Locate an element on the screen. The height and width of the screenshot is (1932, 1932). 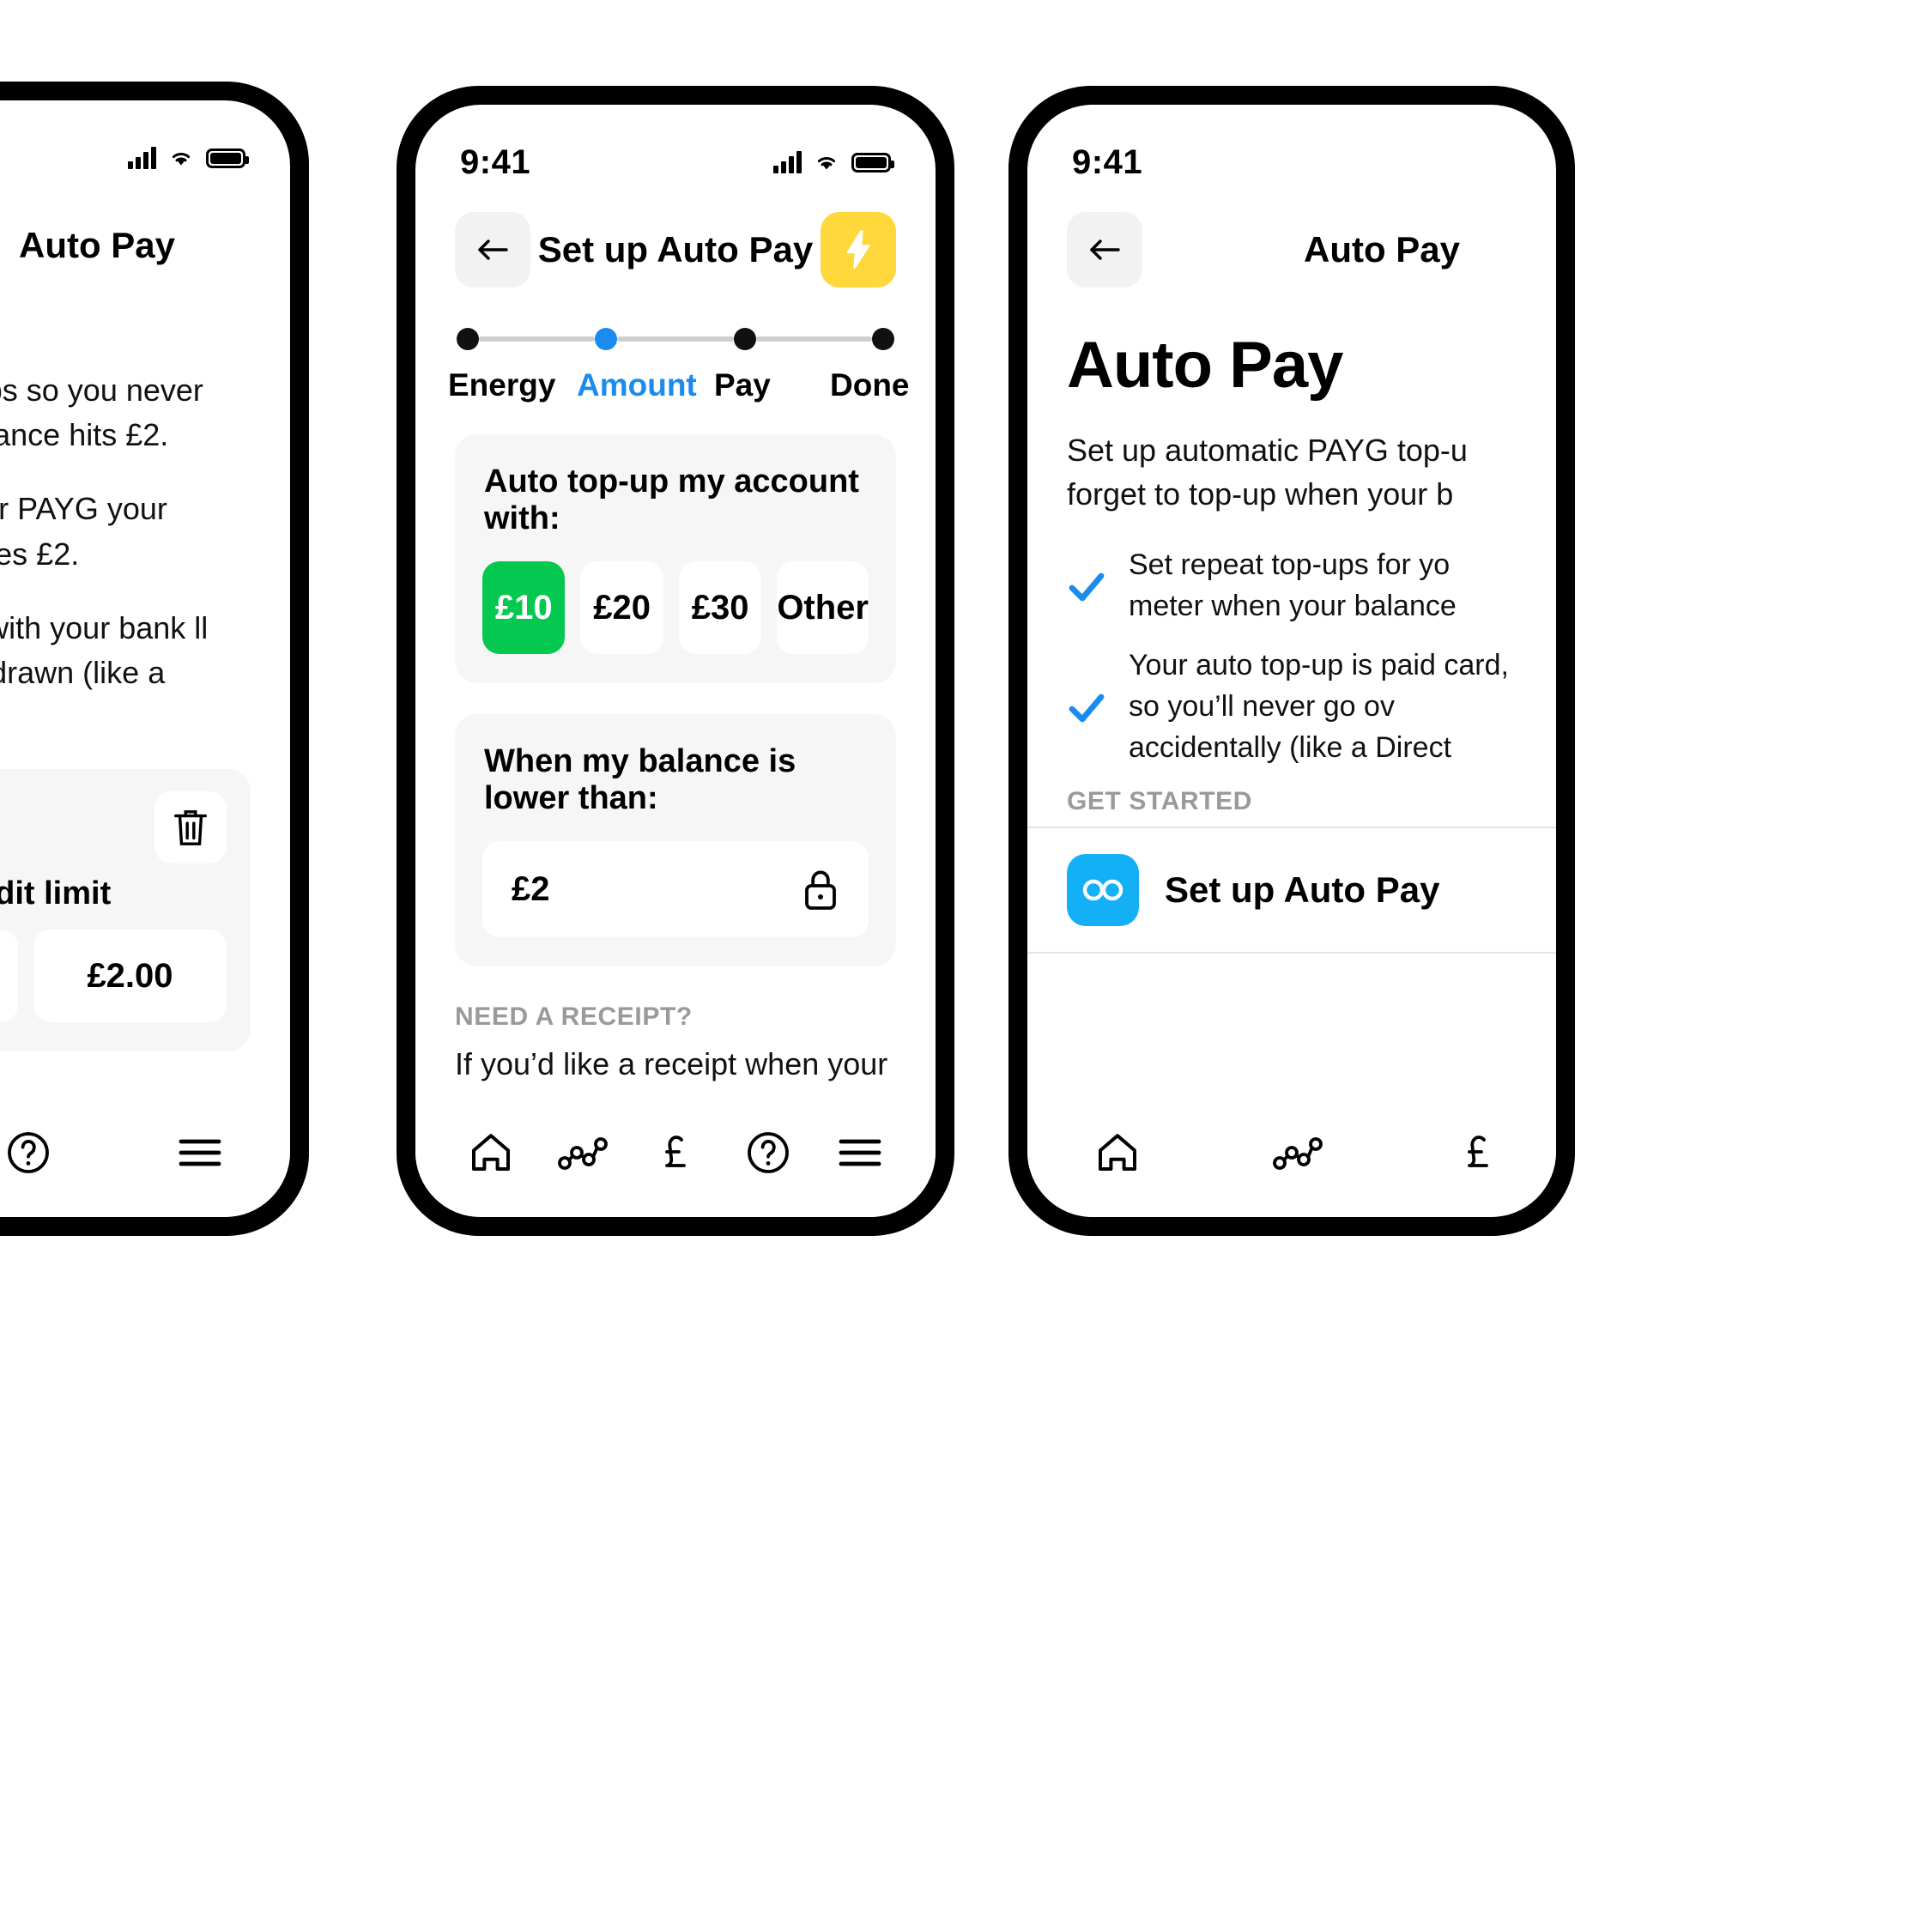
status-time-mid: 9:41 is located at coordinates (495, 162).